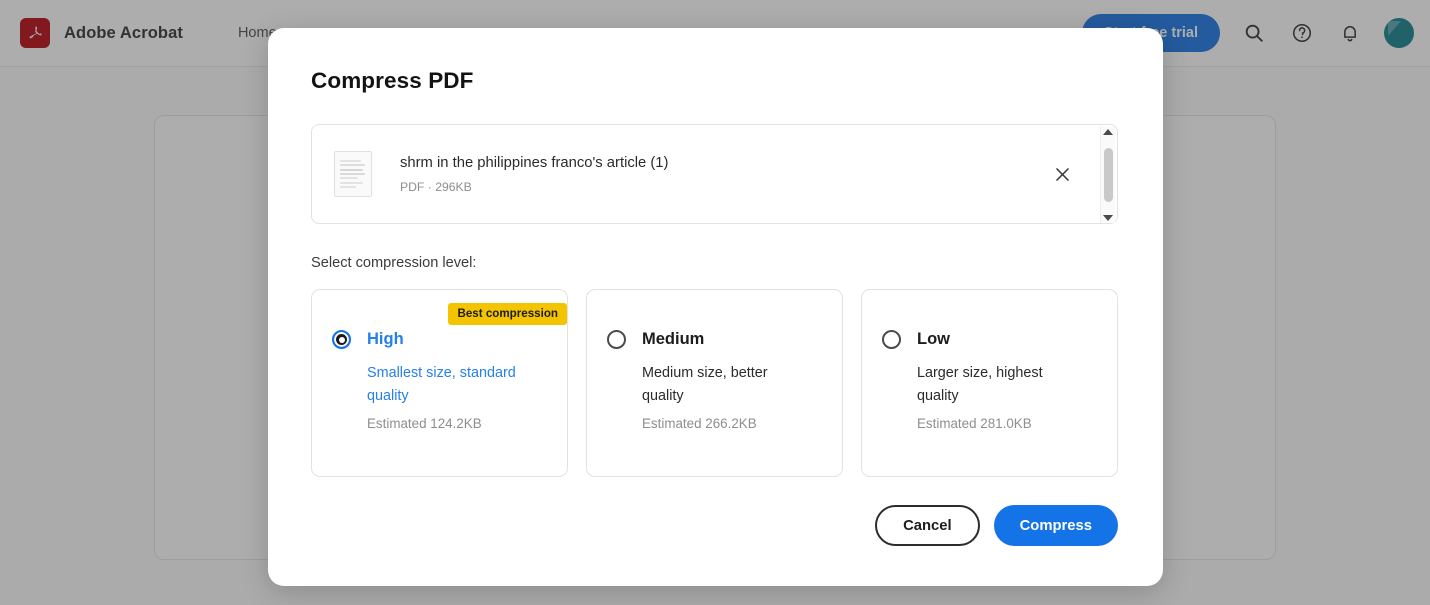 Image resolution: width=1430 pixels, height=605 pixels. I want to click on cancel-button: Cancel, so click(927, 525).